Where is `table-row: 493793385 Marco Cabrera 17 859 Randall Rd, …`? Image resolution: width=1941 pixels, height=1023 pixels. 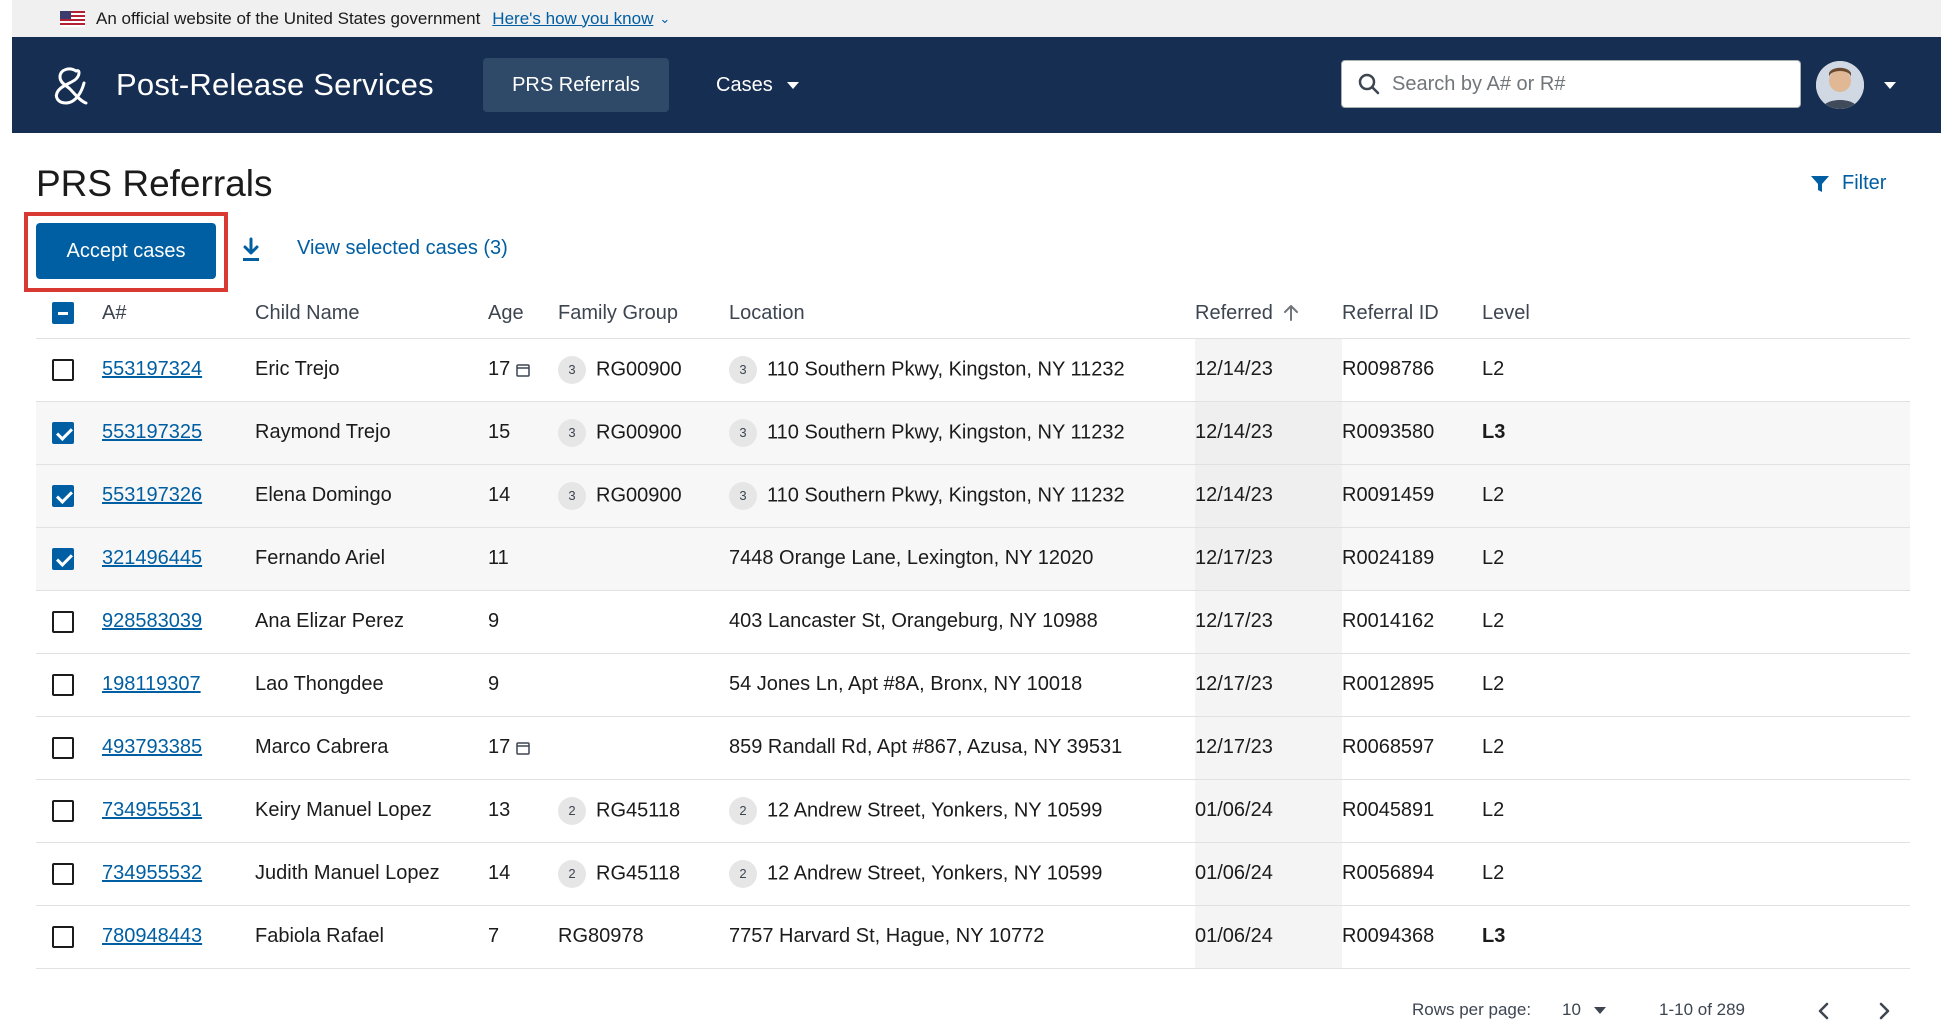 table-row: 493793385 Marco Cabrera 17 859 Randall Rd, … is located at coordinates (973, 748).